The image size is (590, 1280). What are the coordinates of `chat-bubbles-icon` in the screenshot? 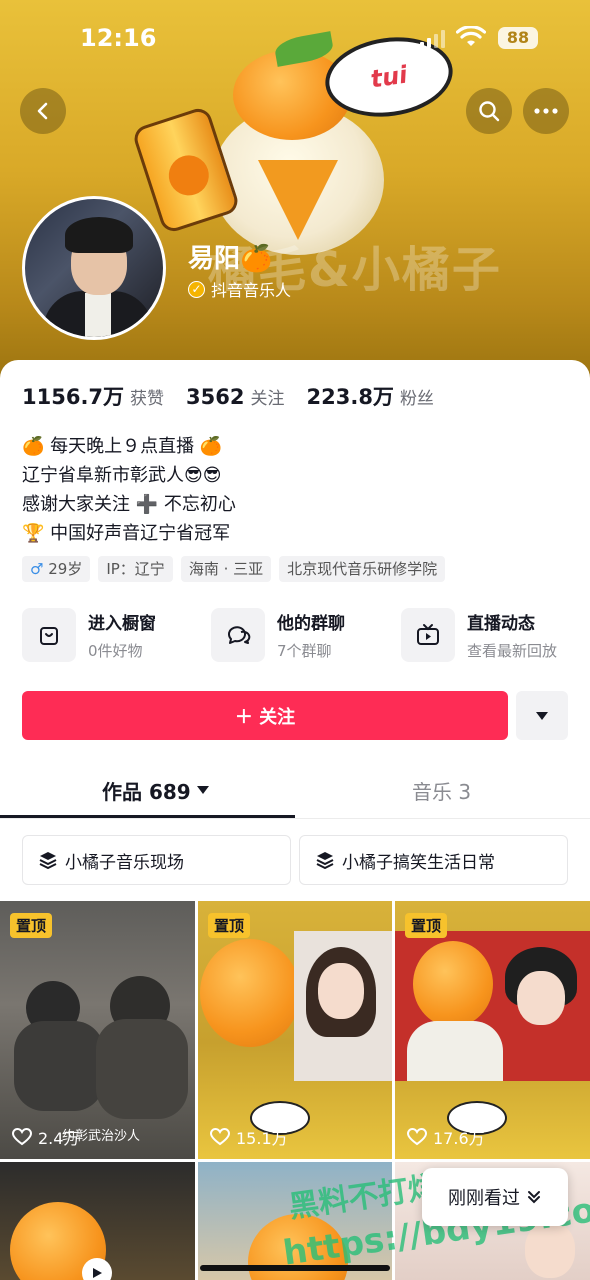 It's located at (239, 635).